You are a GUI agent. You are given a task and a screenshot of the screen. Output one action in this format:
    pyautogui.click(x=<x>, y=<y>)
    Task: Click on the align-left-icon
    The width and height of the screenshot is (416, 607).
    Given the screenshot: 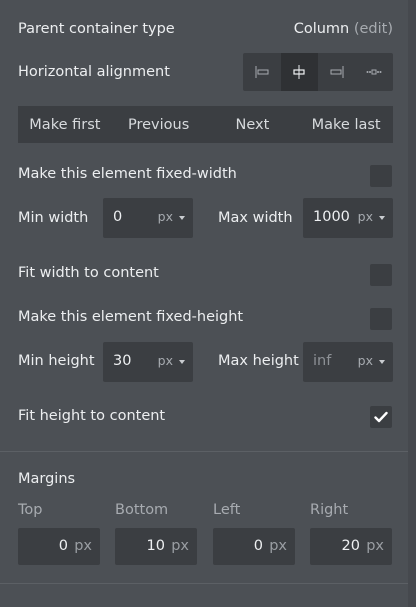 What is the action you would take?
    pyautogui.click(x=262, y=72)
    